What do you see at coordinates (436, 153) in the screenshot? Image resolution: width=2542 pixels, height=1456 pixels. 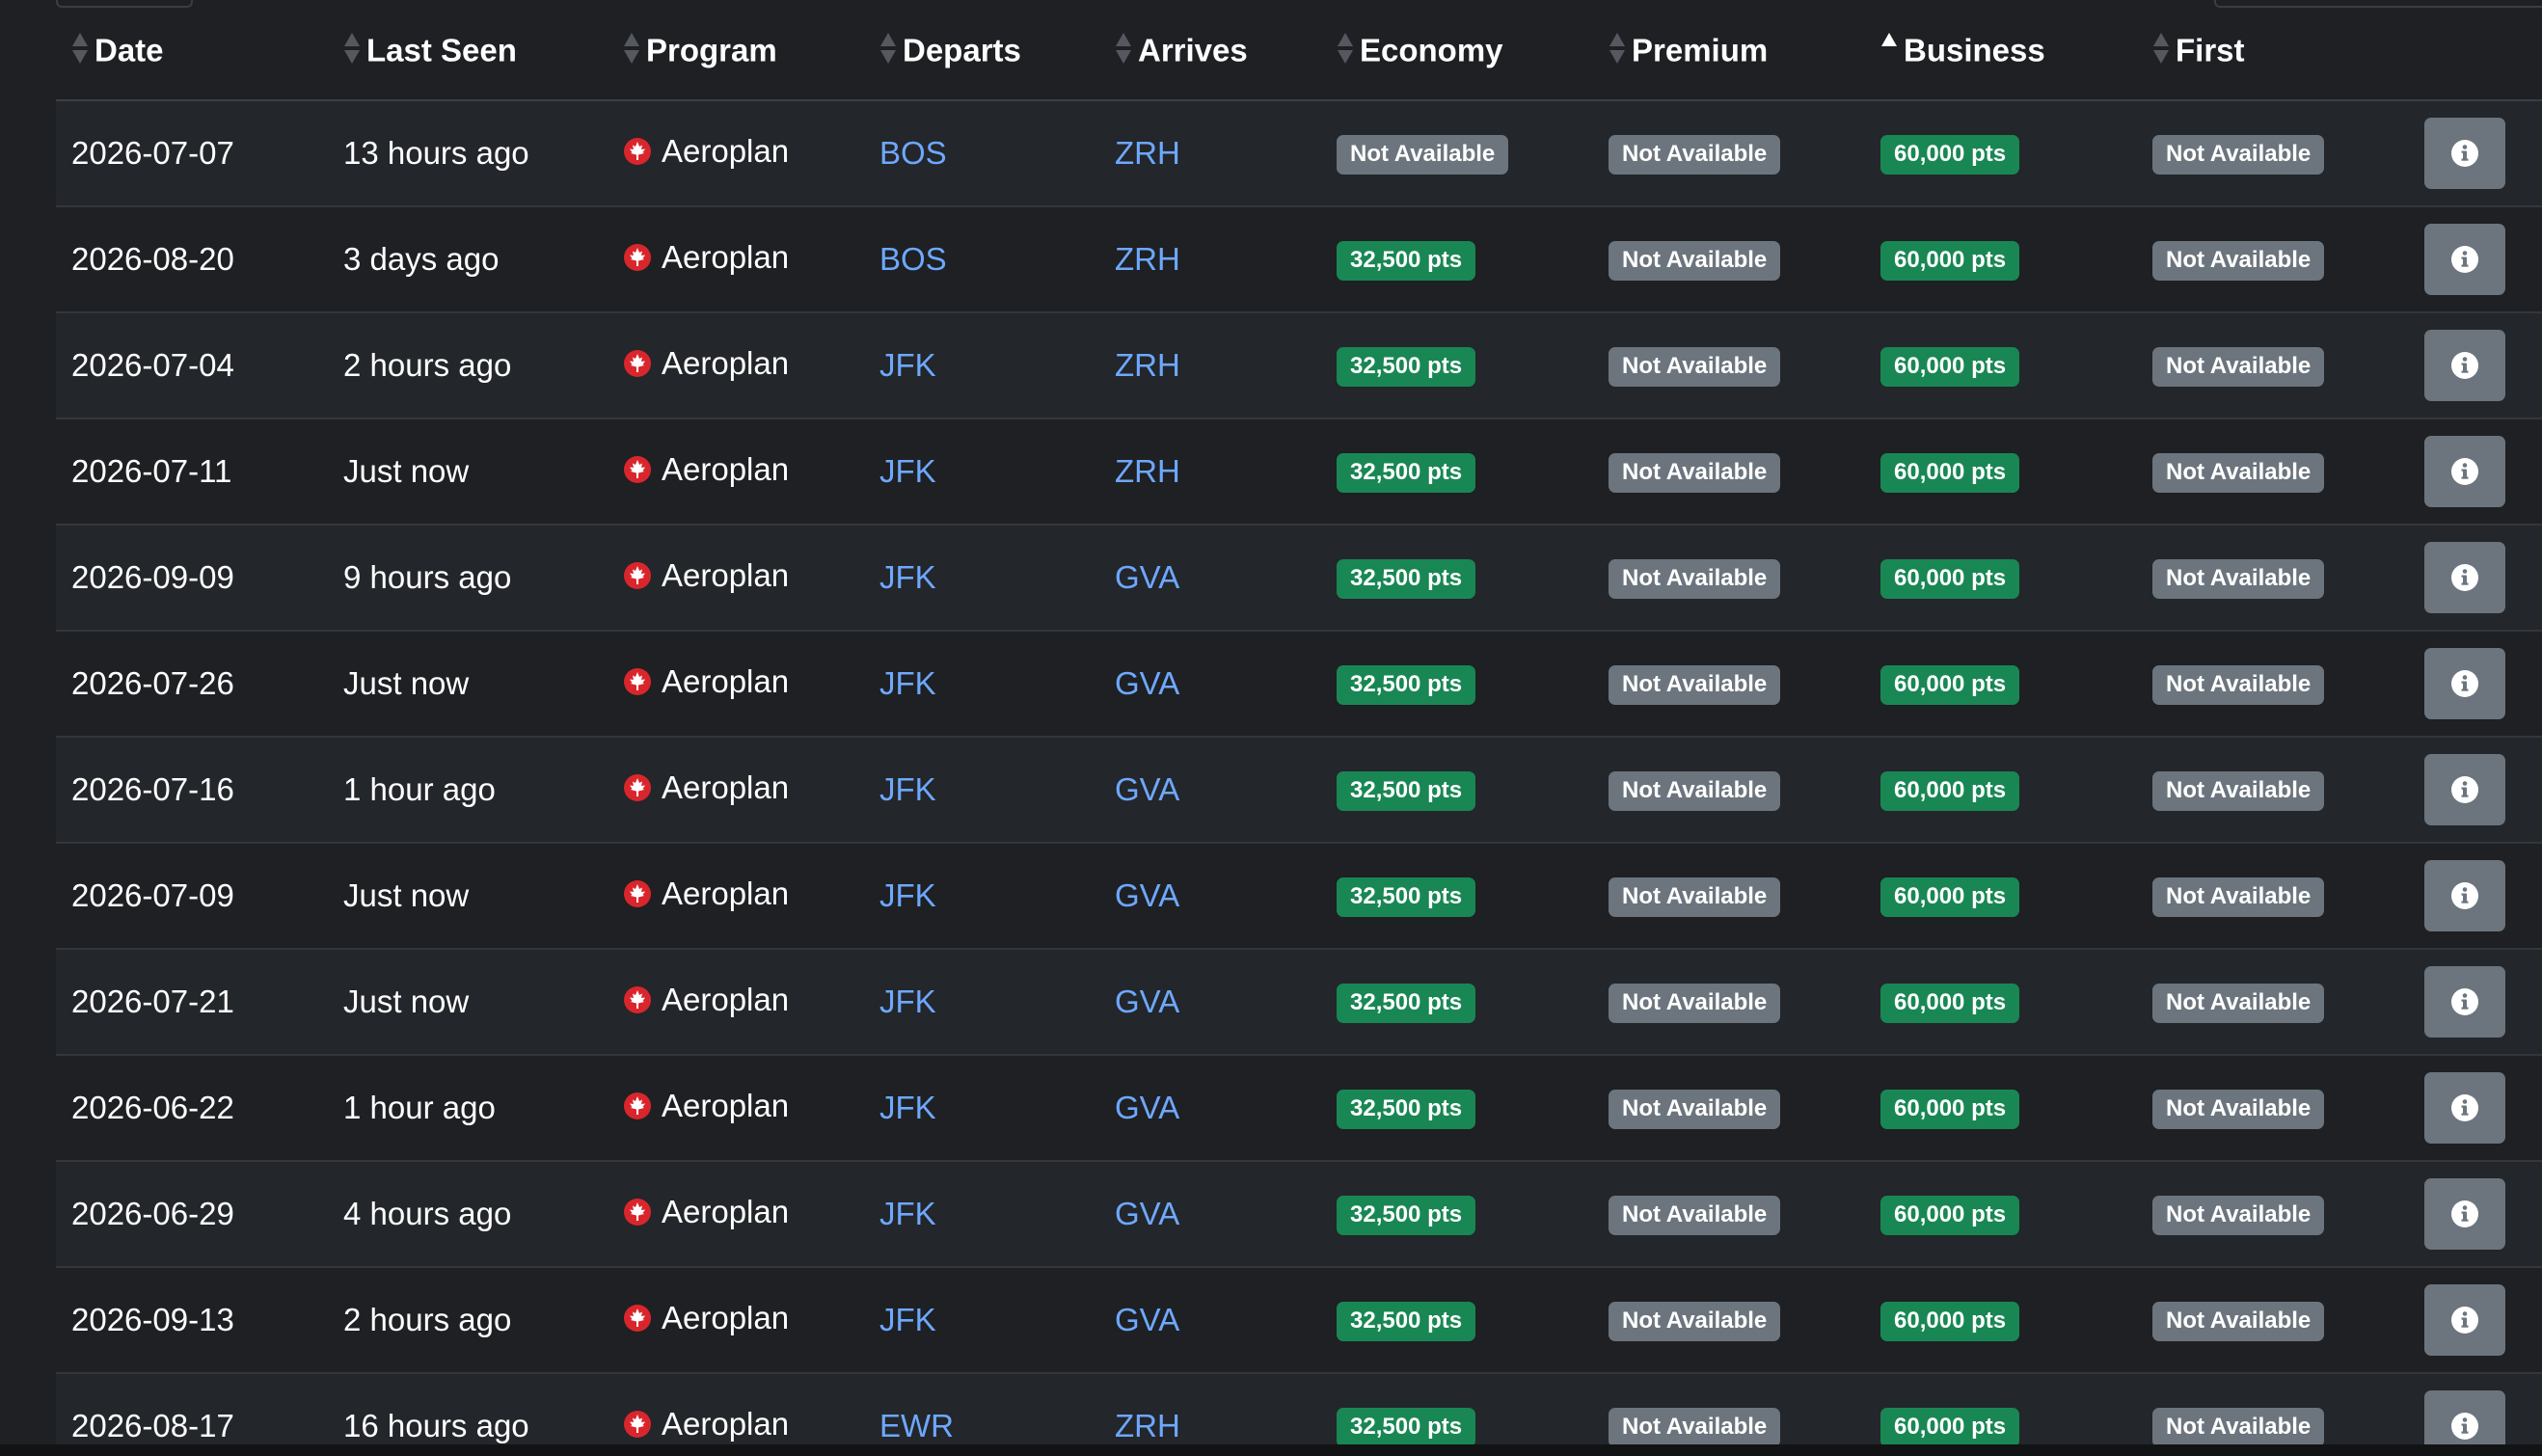 I see `last-seen-value: 13 hours ago` at bounding box center [436, 153].